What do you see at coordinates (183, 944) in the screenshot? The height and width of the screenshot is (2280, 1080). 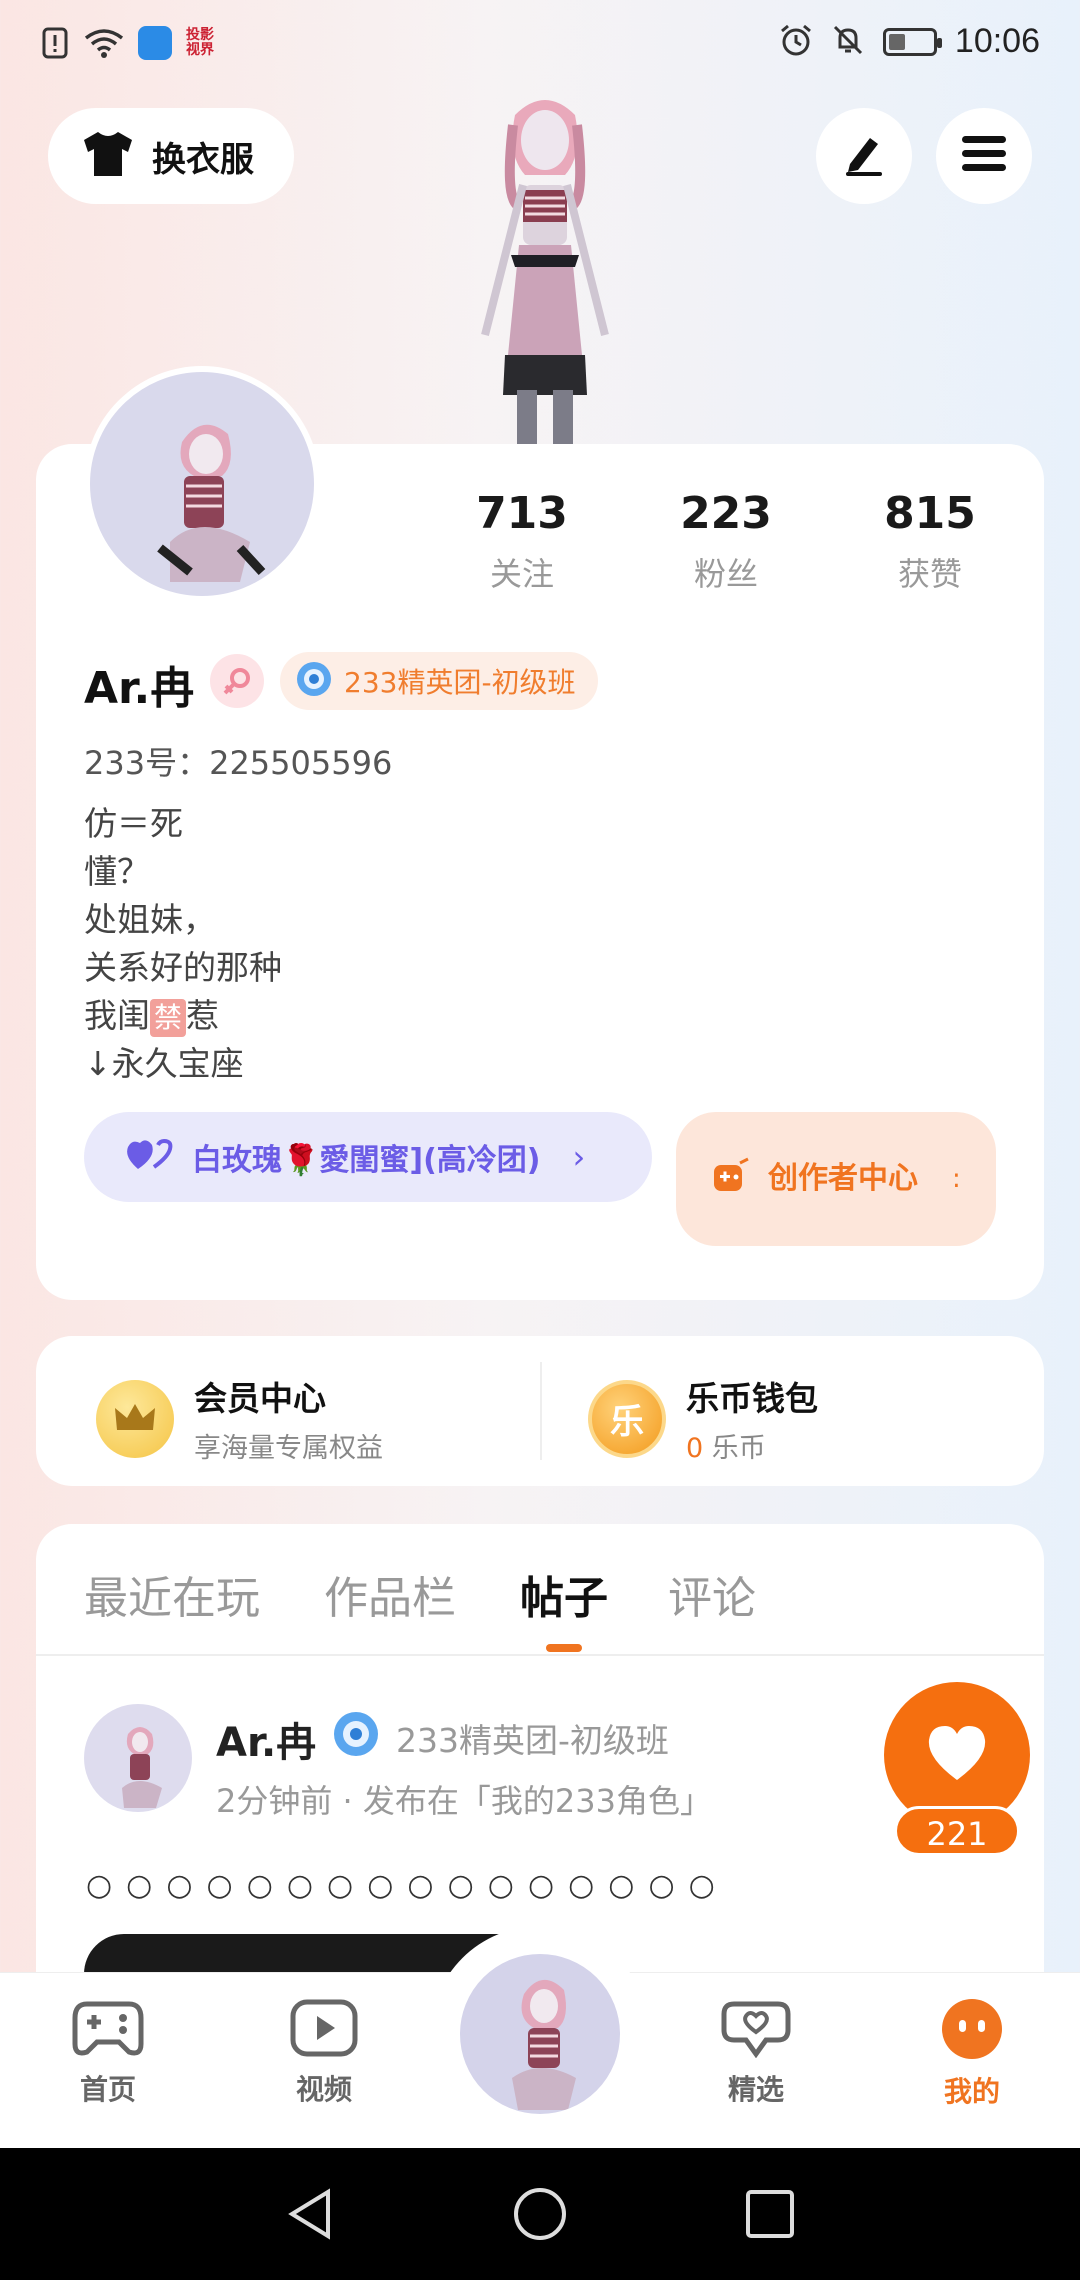 I see `bio: 仿＝死 懂？ 处姐妹， 关系好的那种 我闺禁惹 ↓永久宝座` at bounding box center [183, 944].